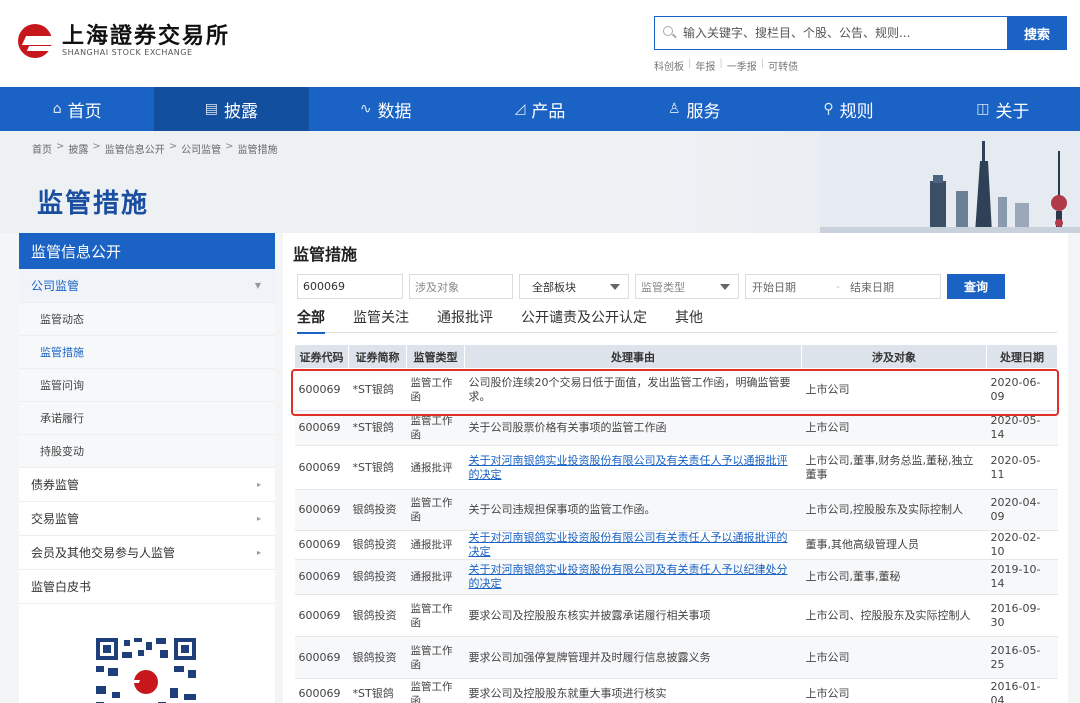  I want to click on sidebar-group-company-supervision: 公司监管 ▼, so click(147, 286).